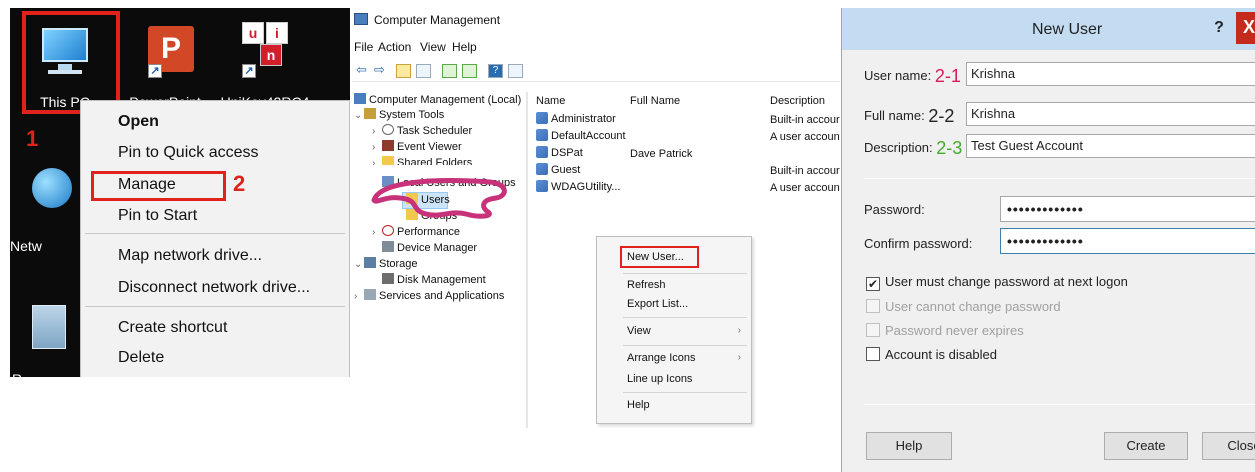 Image resolution: width=1255 pixels, height=472 pixels. What do you see at coordinates (370, 294) in the screenshot?
I see `services-icon` at bounding box center [370, 294].